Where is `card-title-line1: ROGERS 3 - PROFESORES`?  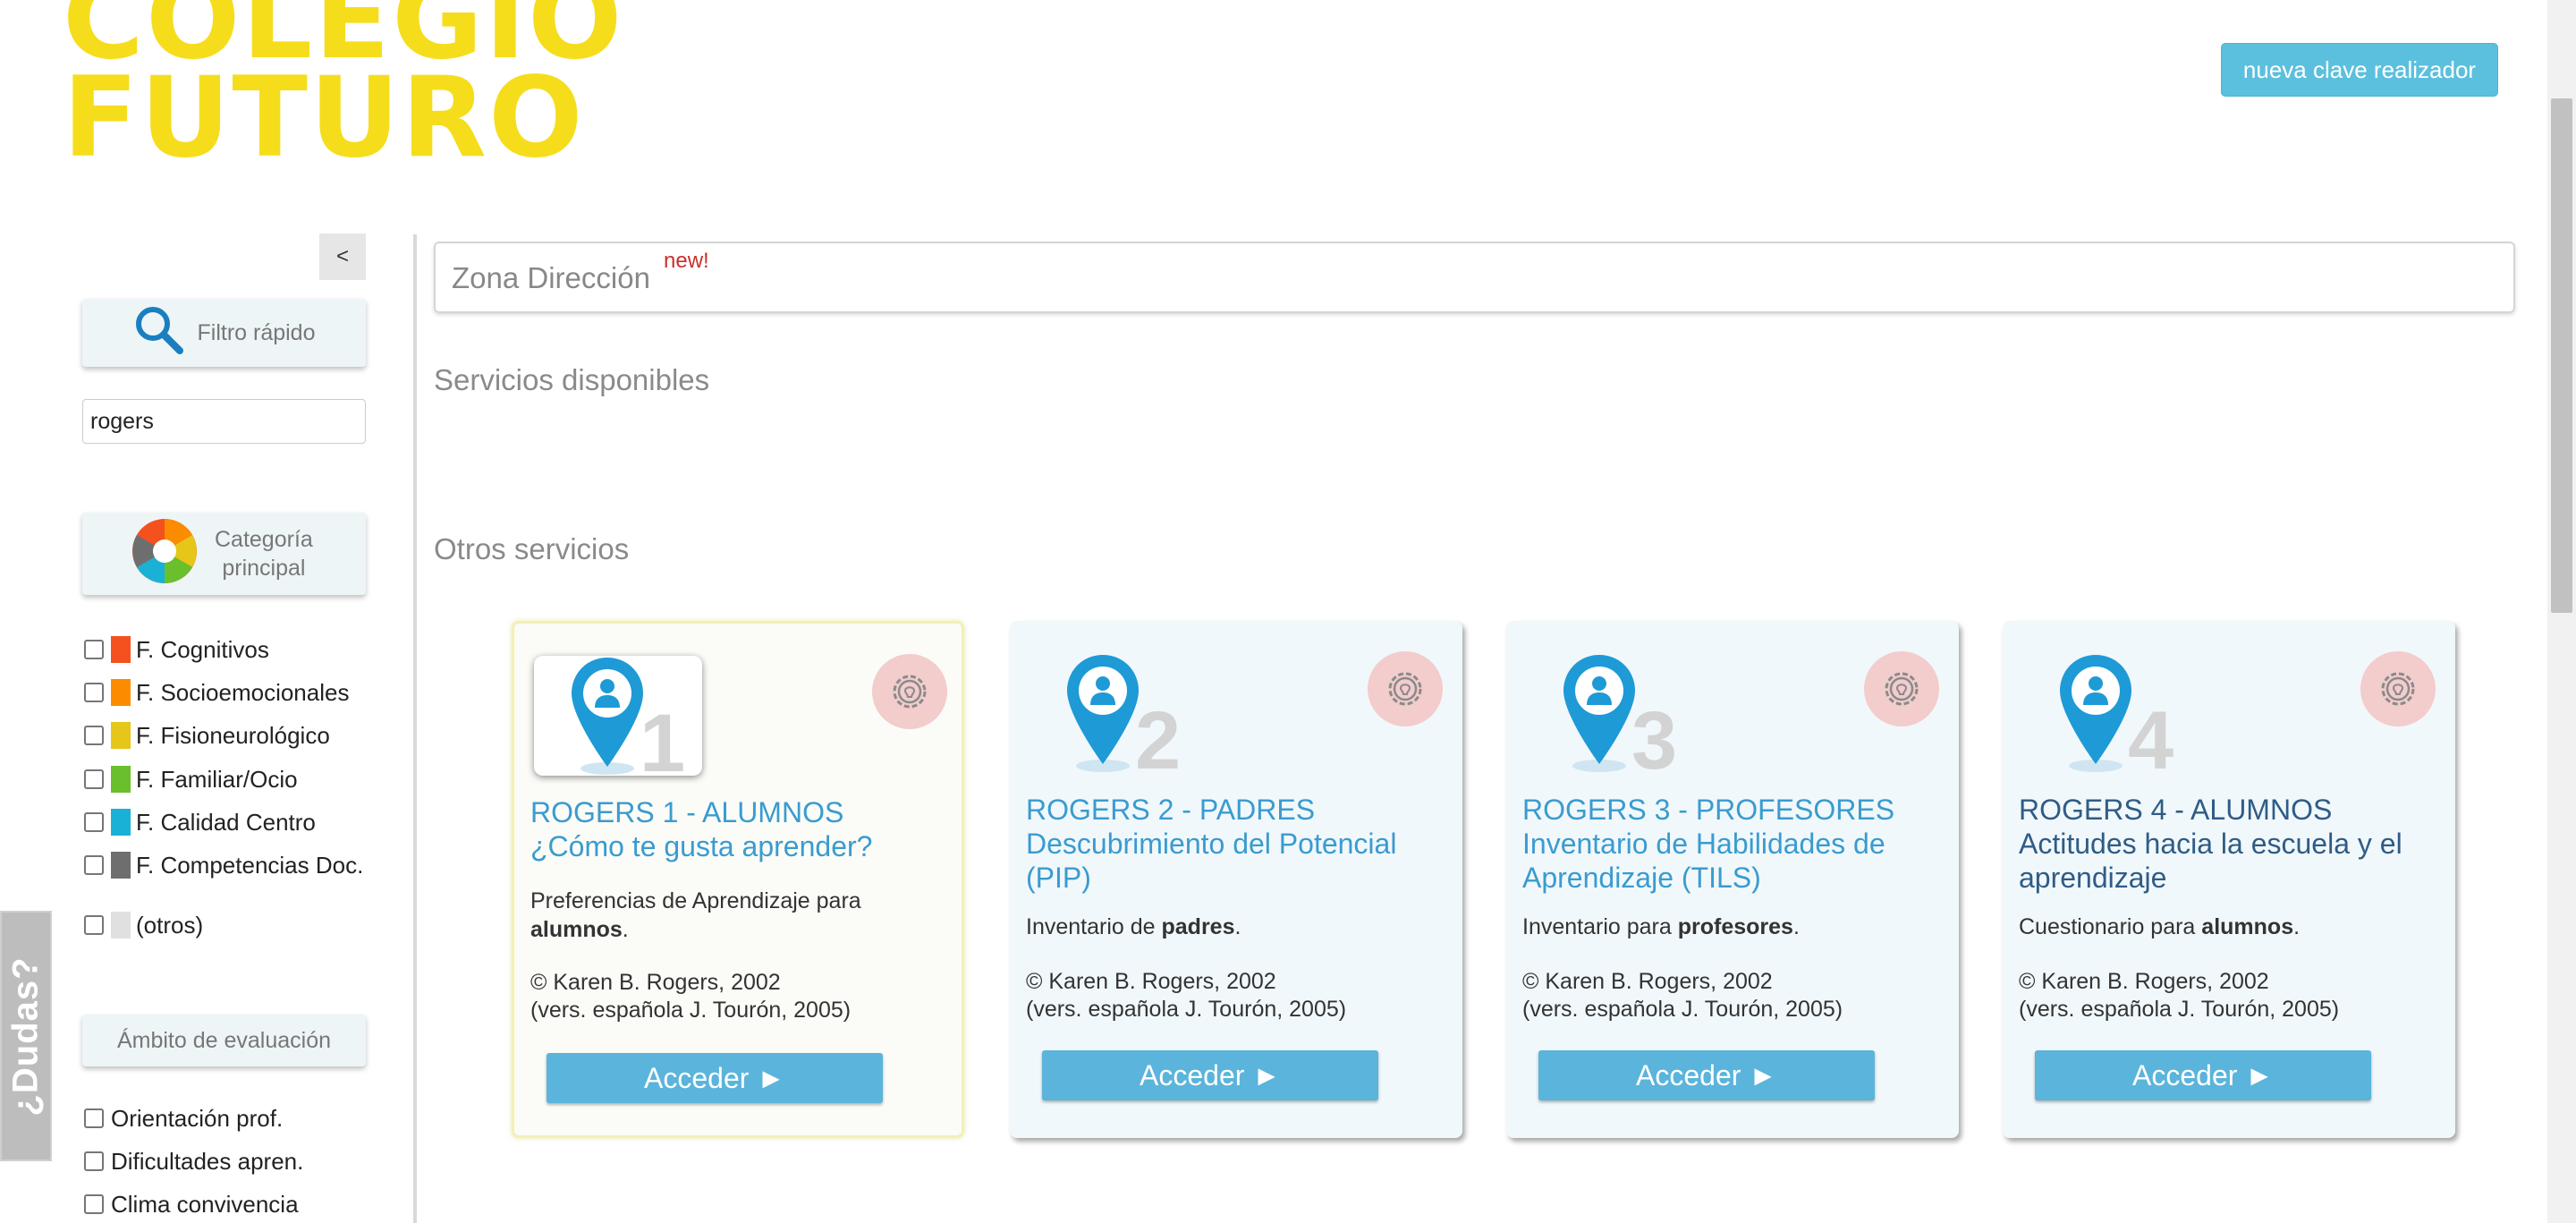 card-title-line1: ROGERS 3 - PROFESORES is located at coordinates (1708, 810).